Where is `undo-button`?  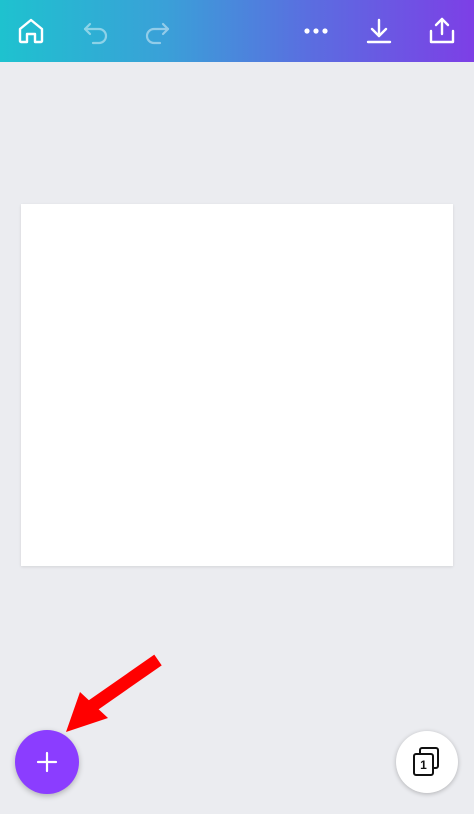 undo-button is located at coordinates (96, 31).